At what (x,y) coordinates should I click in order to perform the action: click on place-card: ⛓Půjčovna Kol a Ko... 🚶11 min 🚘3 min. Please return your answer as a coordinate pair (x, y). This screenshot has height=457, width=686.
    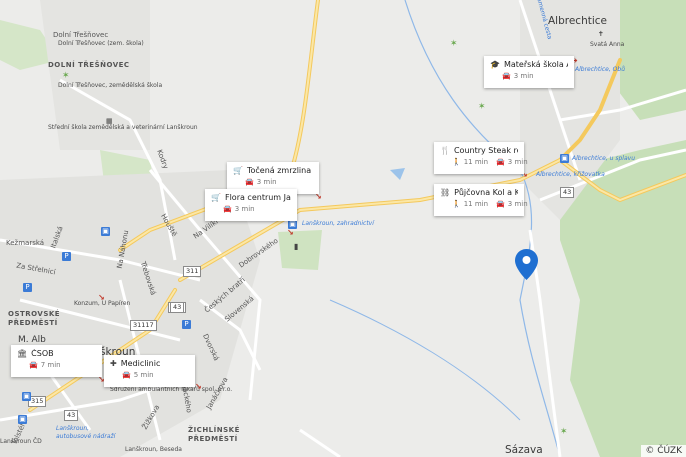
    Looking at the image, I should click on (481, 200).